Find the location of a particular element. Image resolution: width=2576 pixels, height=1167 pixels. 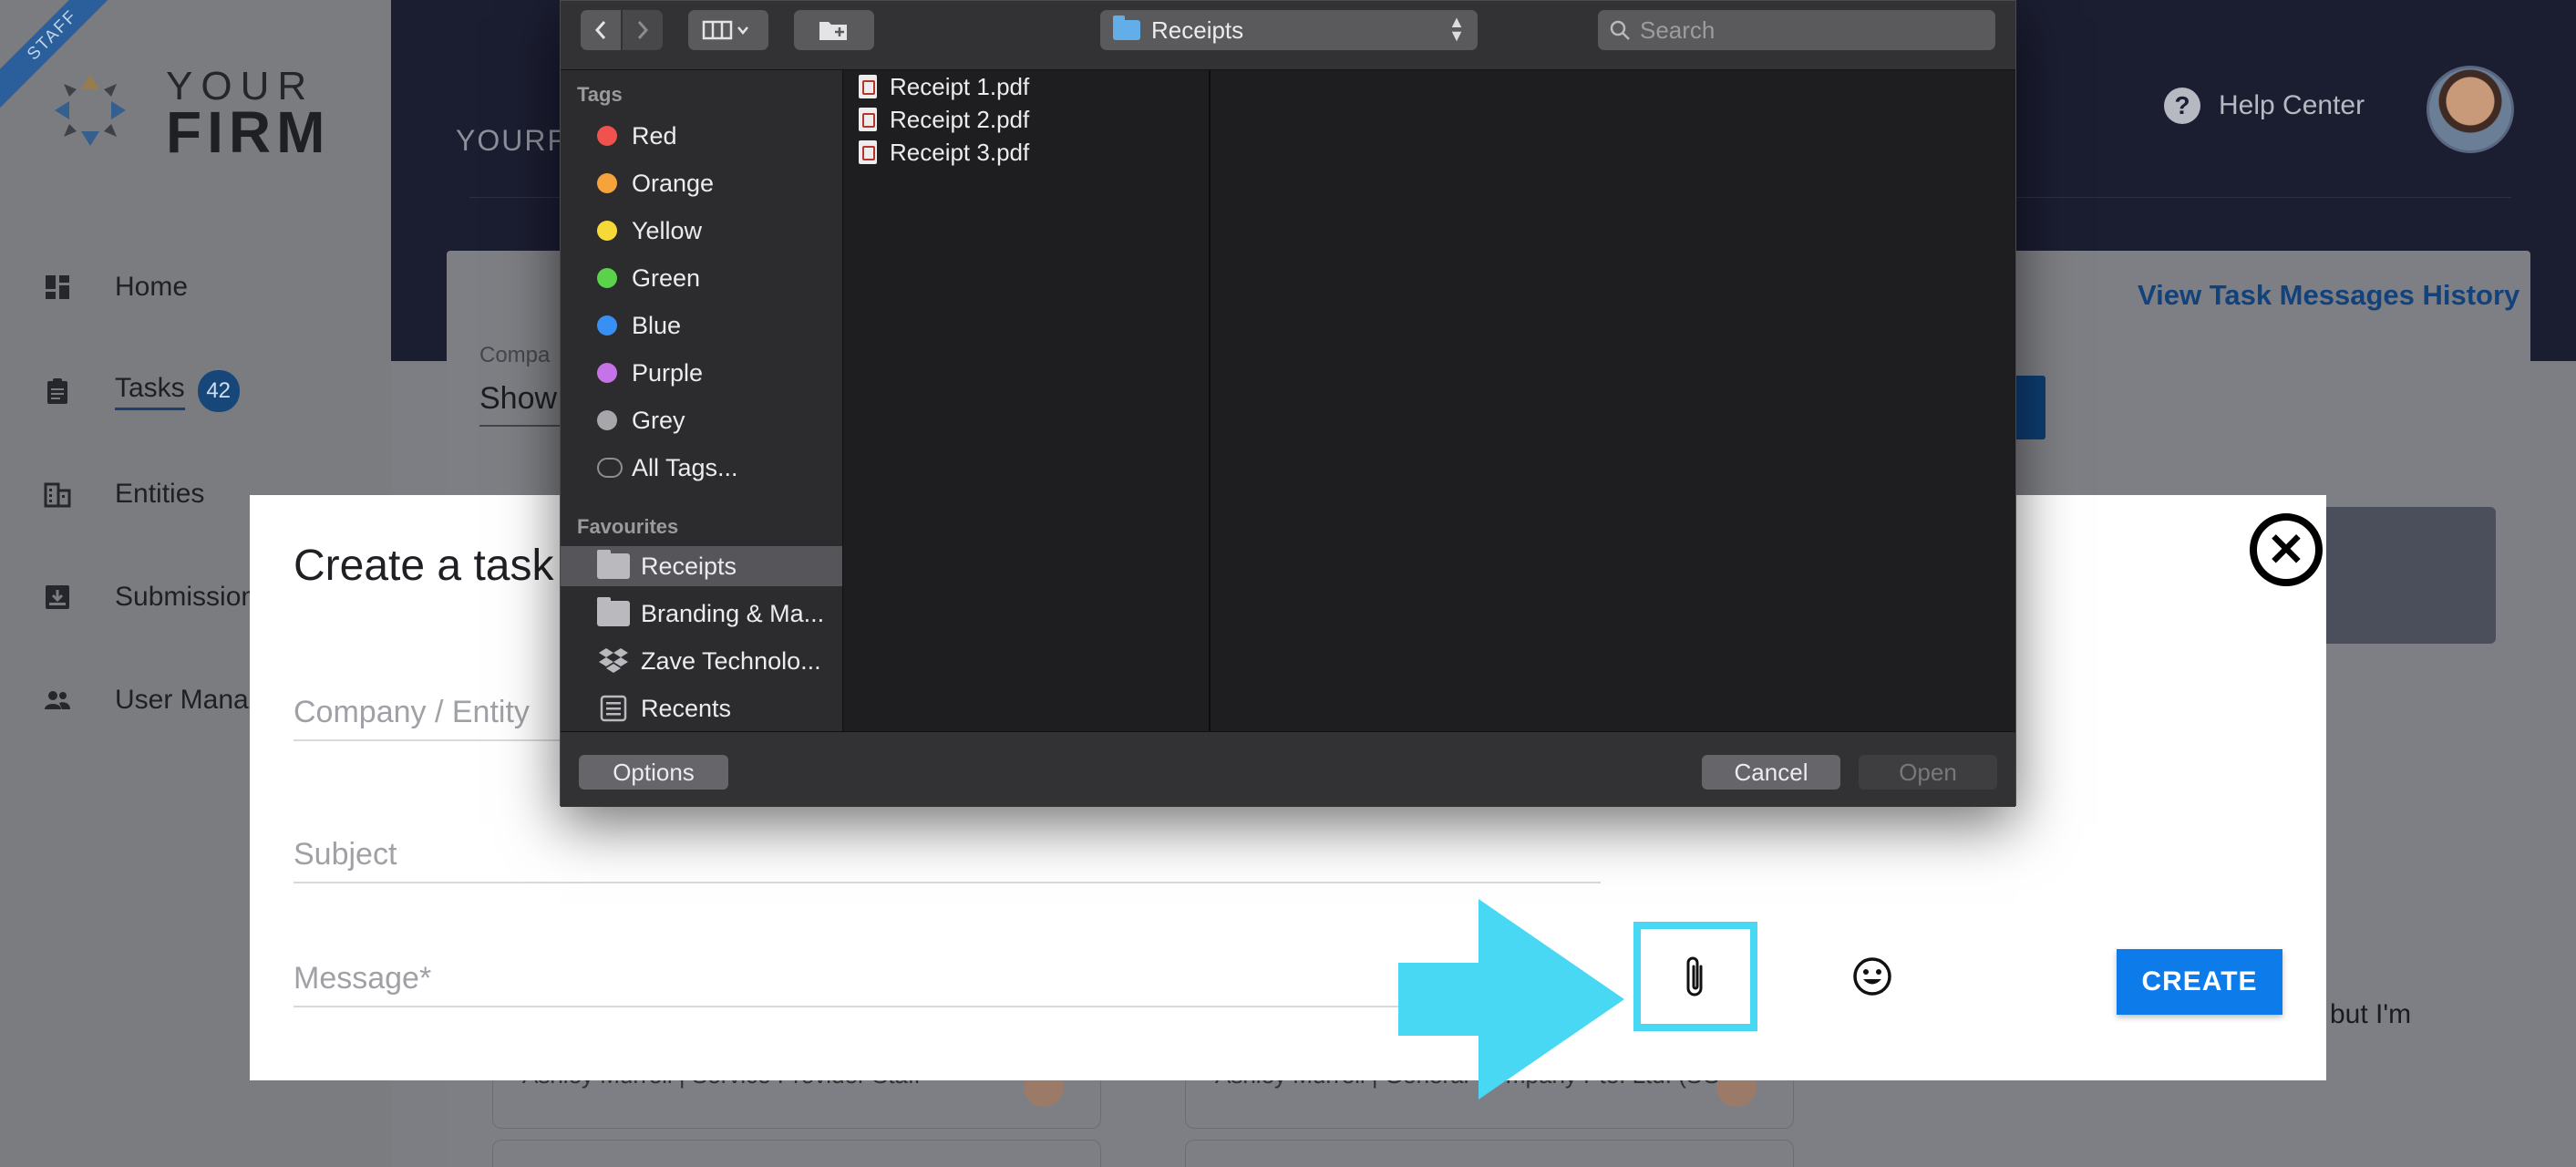

chevron-right-icon is located at coordinates (643, 30).